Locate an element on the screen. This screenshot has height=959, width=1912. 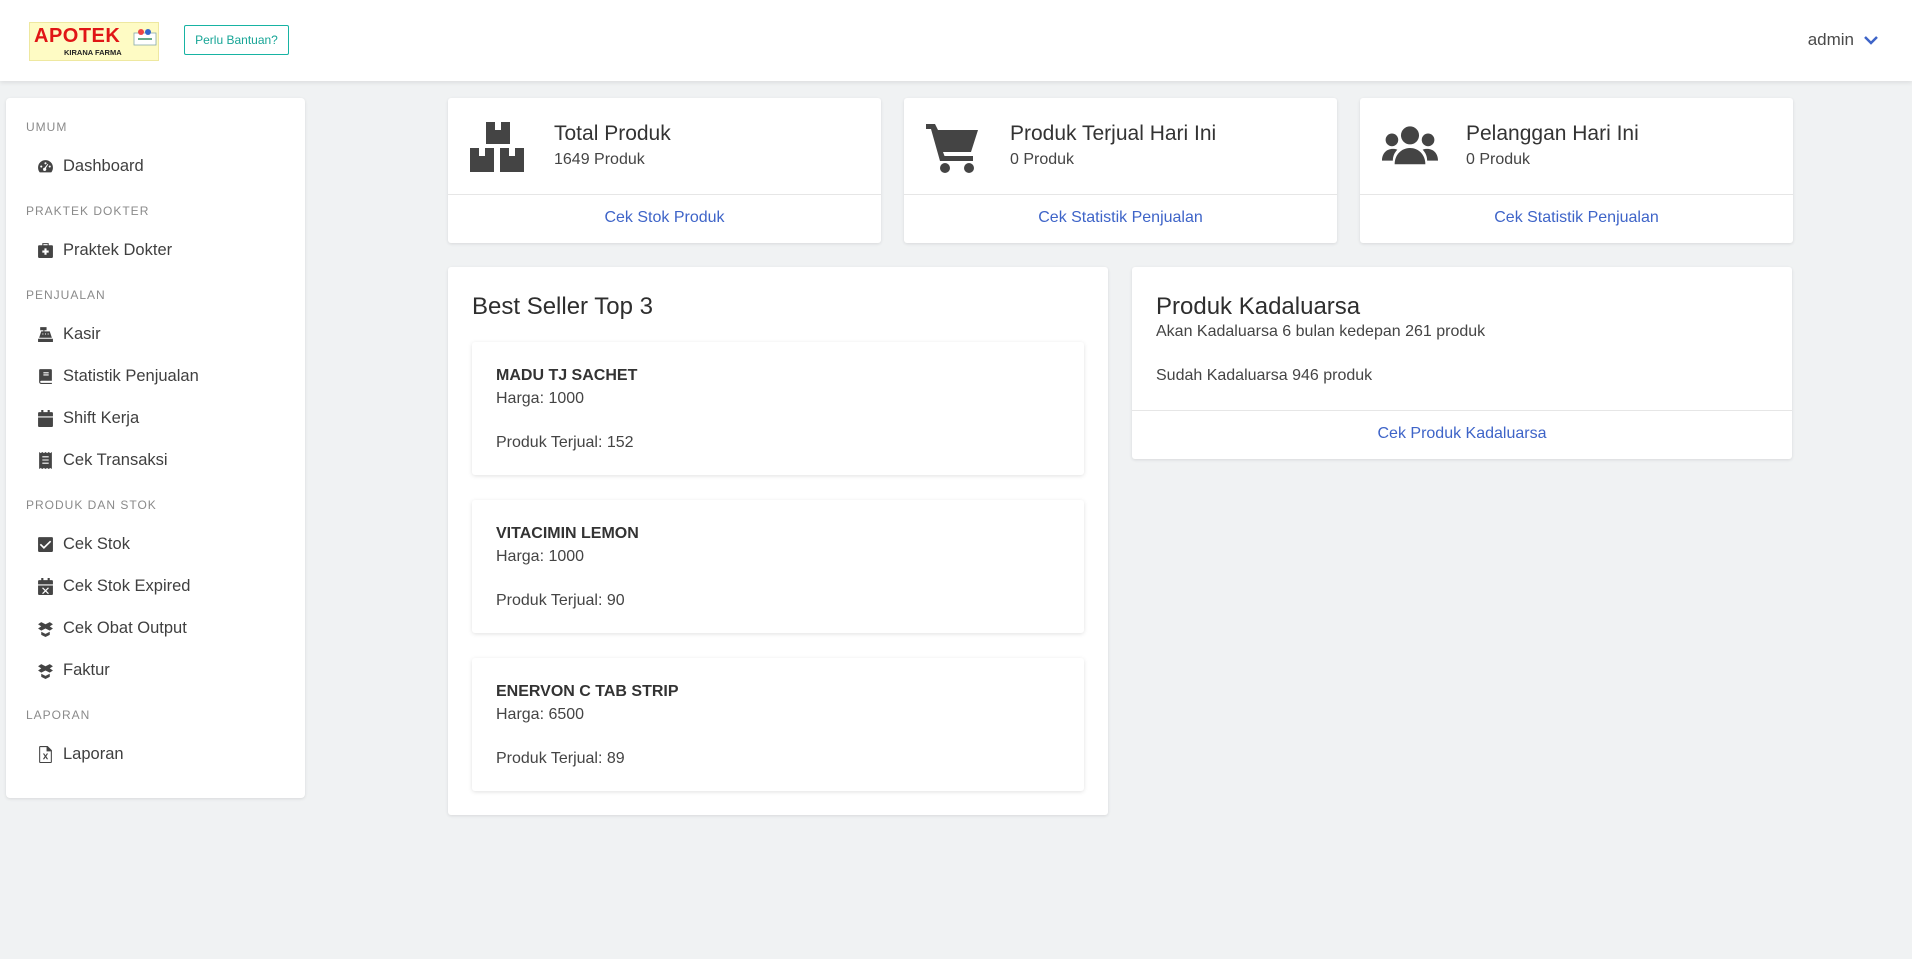
top-navbar: APOTEK KIRANA FARMA Perlu Bantuan? admin is located at coordinates (956, 40).